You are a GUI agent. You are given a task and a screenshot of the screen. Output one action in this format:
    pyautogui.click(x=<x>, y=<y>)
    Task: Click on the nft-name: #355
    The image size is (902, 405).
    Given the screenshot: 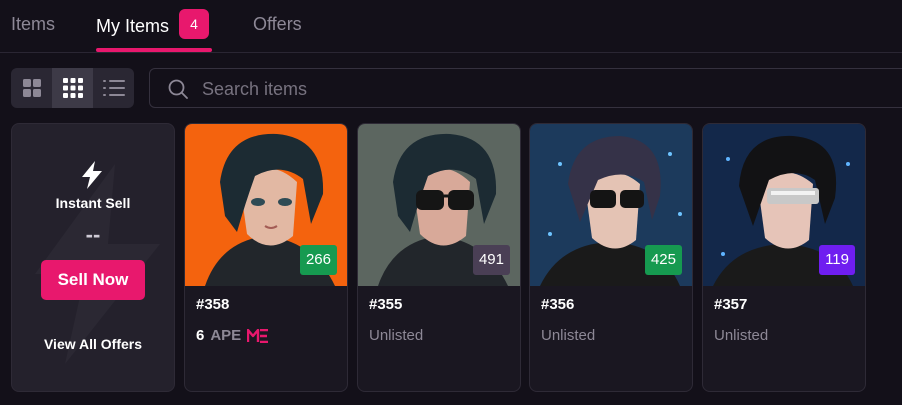 What is the action you would take?
    pyautogui.click(x=386, y=304)
    